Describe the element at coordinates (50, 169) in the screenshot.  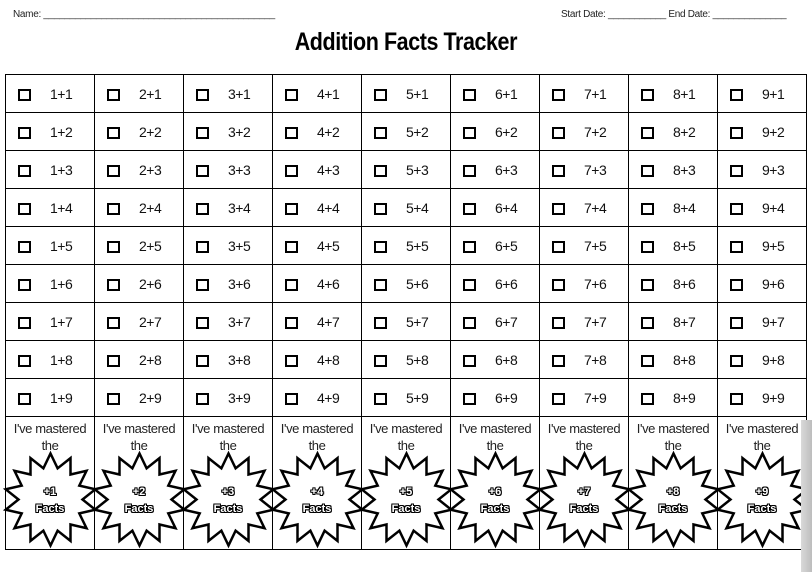
I see `fact-cell: 1+3` at that location.